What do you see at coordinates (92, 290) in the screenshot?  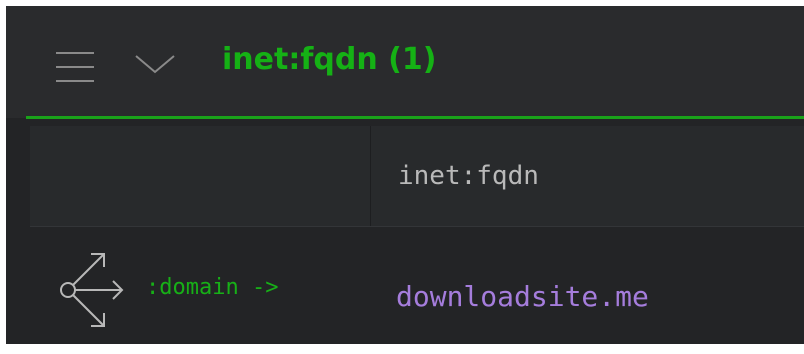 I see `pivot-arrows-icon` at bounding box center [92, 290].